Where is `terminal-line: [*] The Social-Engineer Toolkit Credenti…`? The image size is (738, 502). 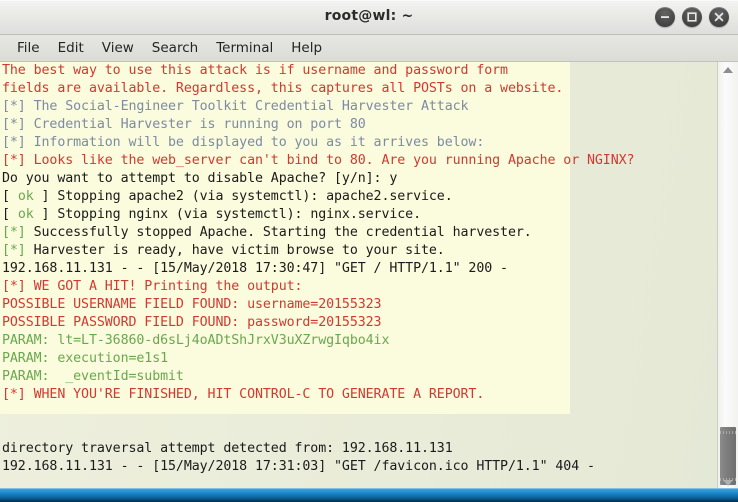
terminal-line: [*] The Social-Engineer Toolkit Credenti… is located at coordinates (360, 107).